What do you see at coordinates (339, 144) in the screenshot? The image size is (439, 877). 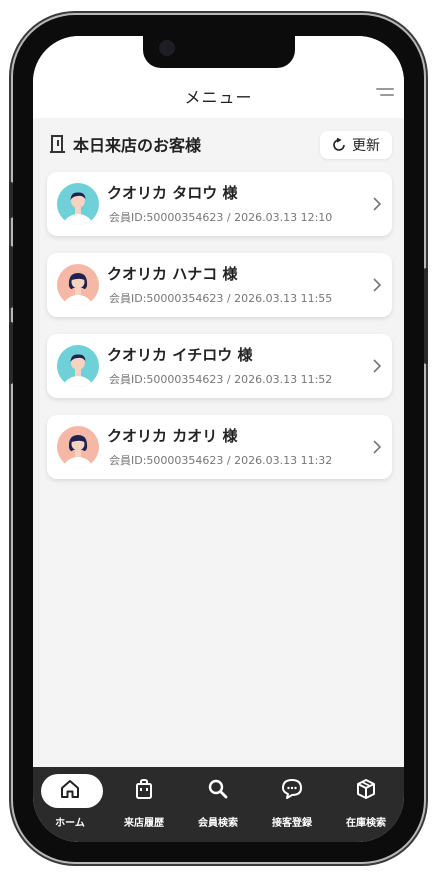 I see `refresh-icon` at bounding box center [339, 144].